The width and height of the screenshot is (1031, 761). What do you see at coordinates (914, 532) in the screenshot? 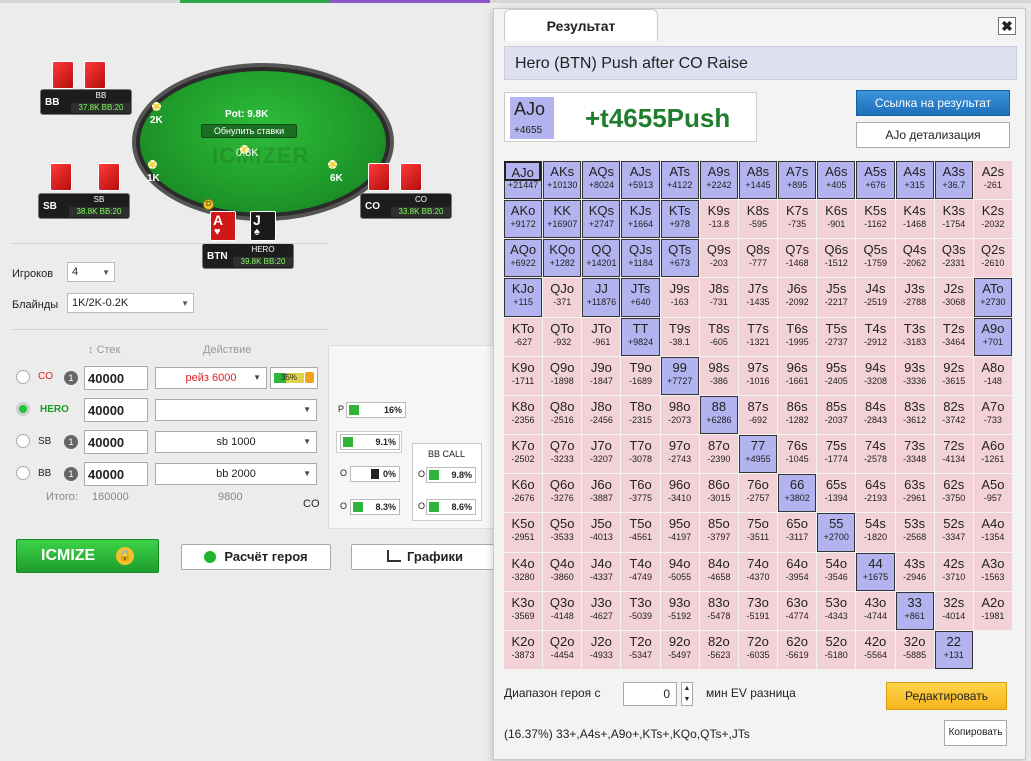
I see `hand-cell: 53s -2568` at bounding box center [914, 532].